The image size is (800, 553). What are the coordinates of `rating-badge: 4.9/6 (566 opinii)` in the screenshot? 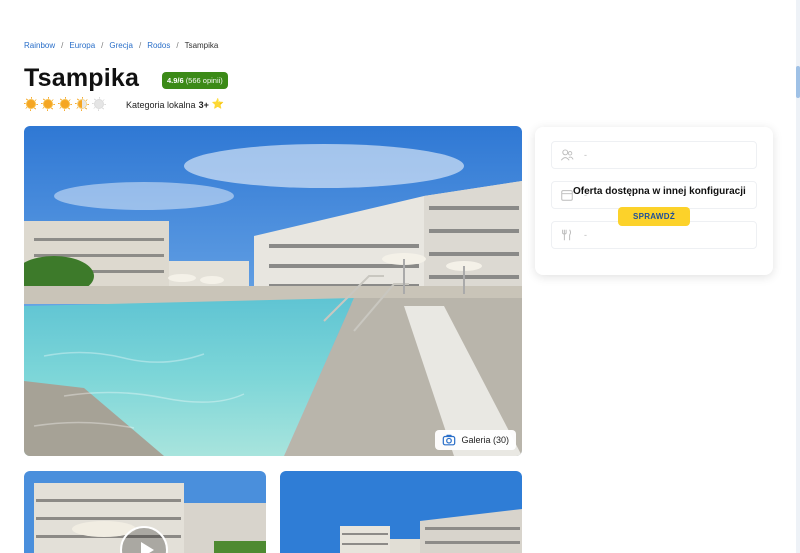 It's located at (195, 80).